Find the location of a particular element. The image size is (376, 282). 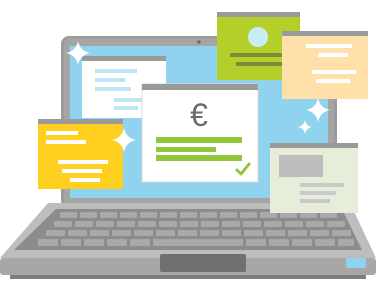

trackpad is located at coordinates (203, 263).